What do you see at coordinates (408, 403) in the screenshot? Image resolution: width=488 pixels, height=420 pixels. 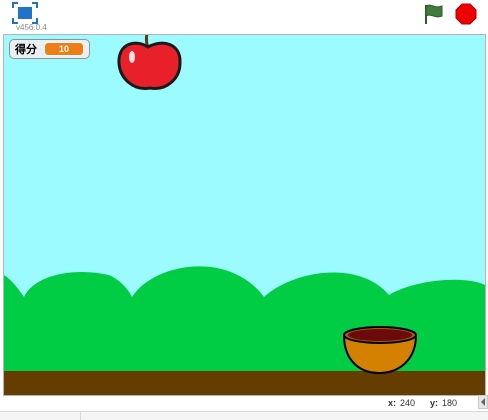 I see `x-value: 240` at bounding box center [408, 403].